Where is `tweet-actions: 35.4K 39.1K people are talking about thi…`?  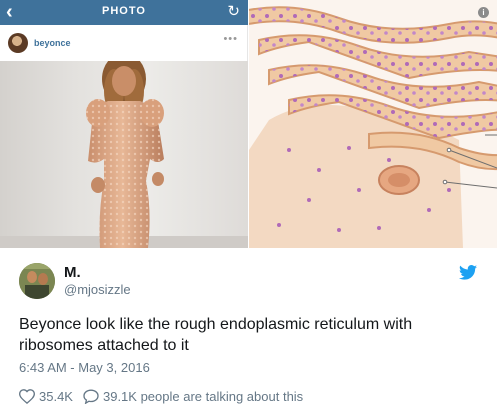
tweet-actions: 35.4K 39.1K people are talking about thi… is located at coordinates (161, 396).